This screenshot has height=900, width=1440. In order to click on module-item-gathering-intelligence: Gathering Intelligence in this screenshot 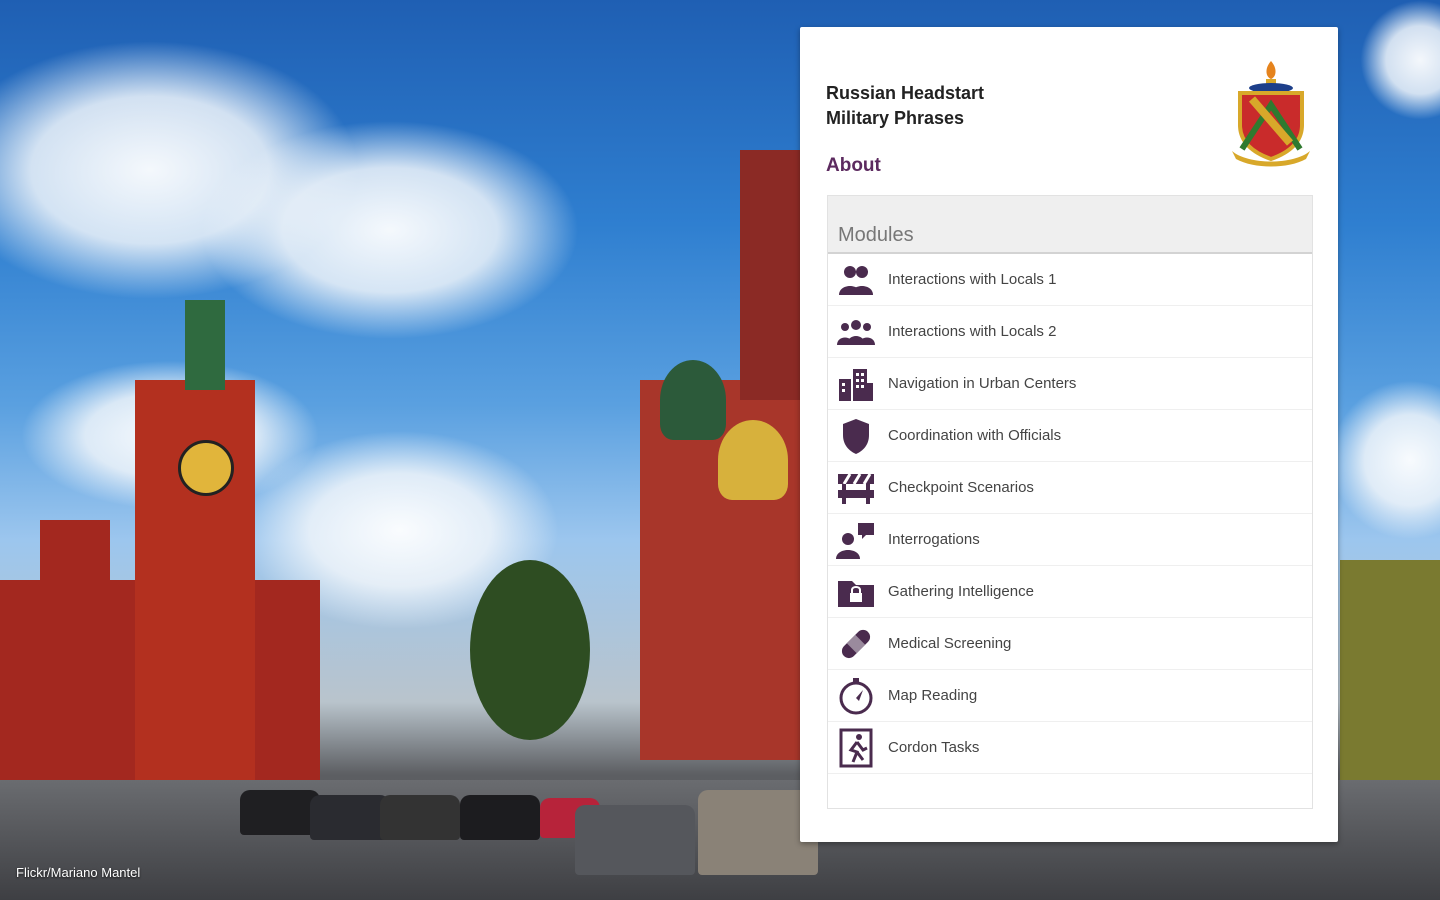, I will do `click(1070, 592)`.